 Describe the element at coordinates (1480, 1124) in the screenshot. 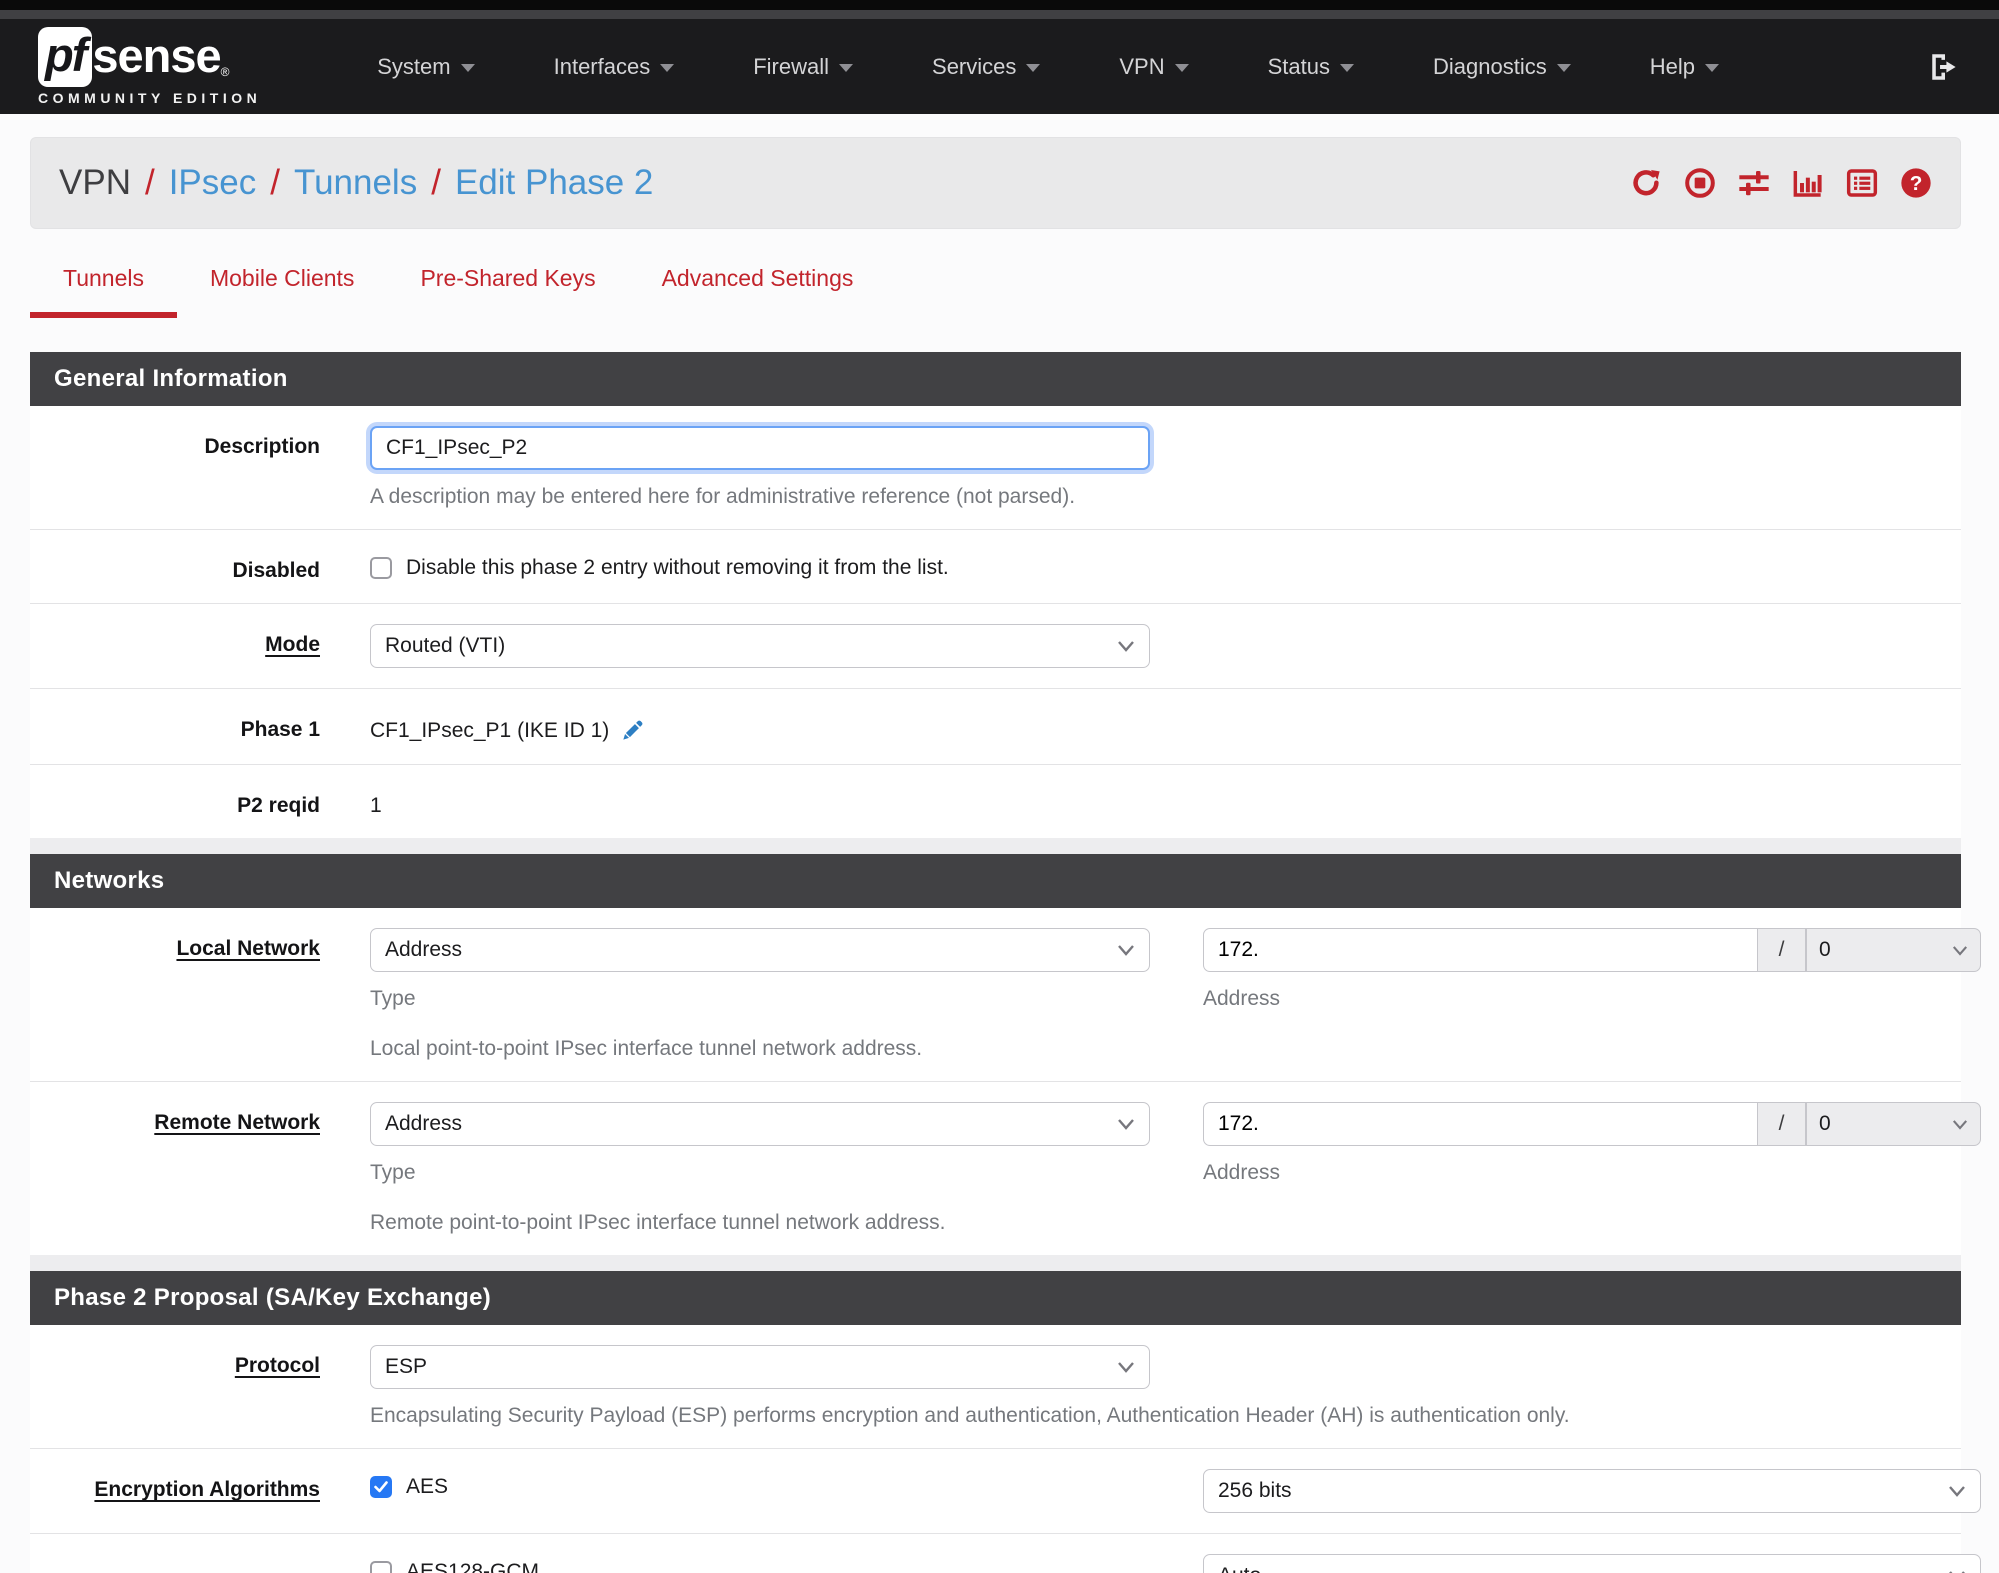

I see `remote-network-address-input` at that location.